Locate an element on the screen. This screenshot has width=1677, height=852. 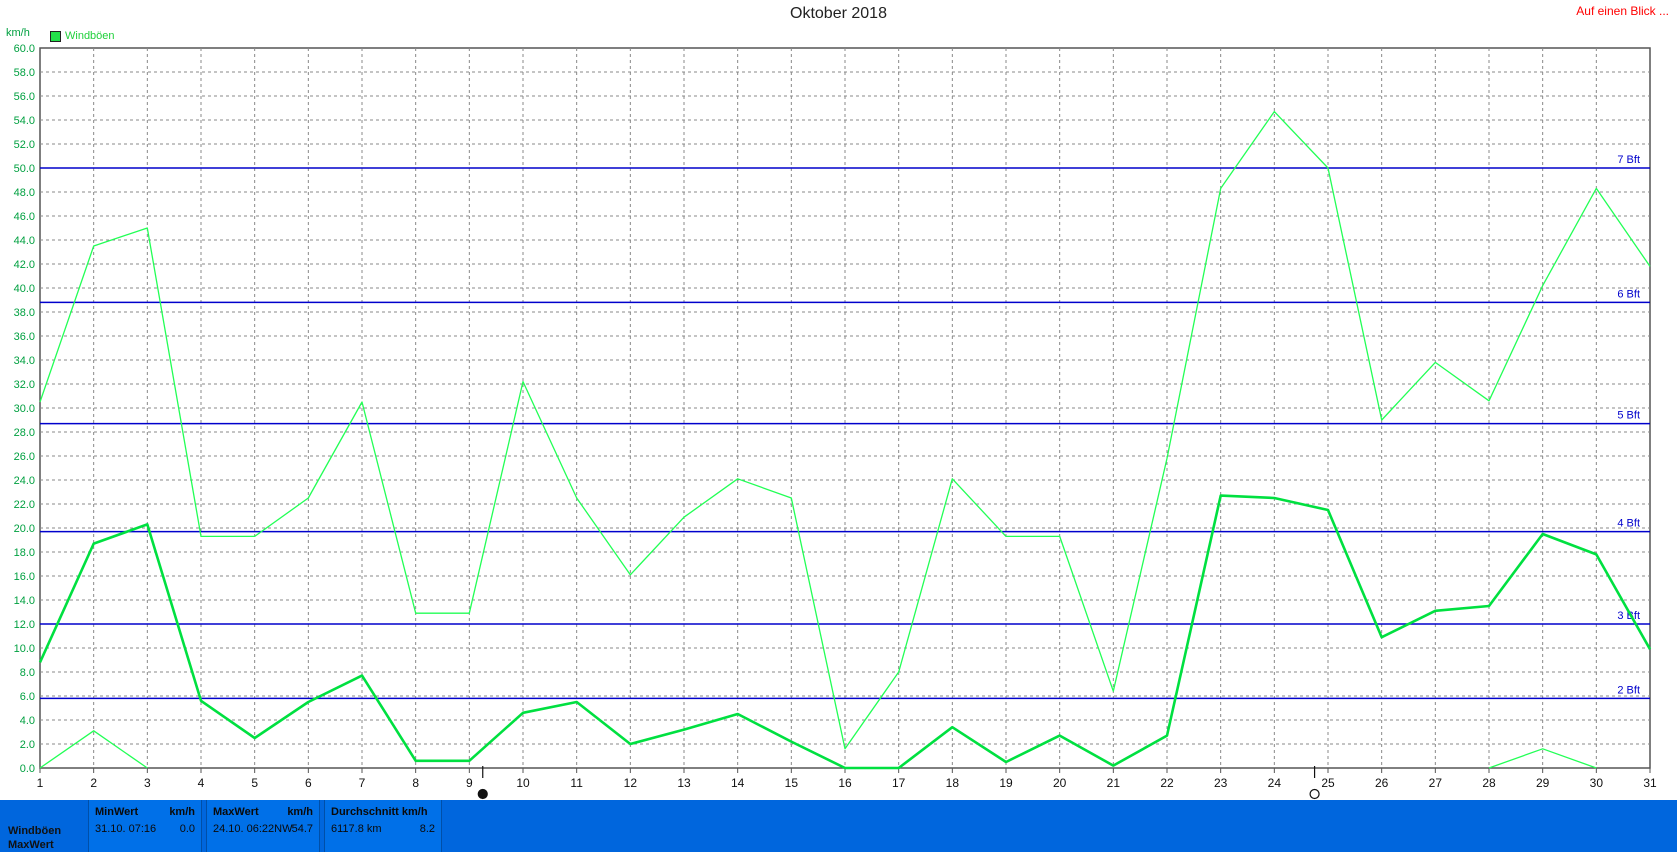
x-tick-label: 3 is located at coordinates (147, 783).